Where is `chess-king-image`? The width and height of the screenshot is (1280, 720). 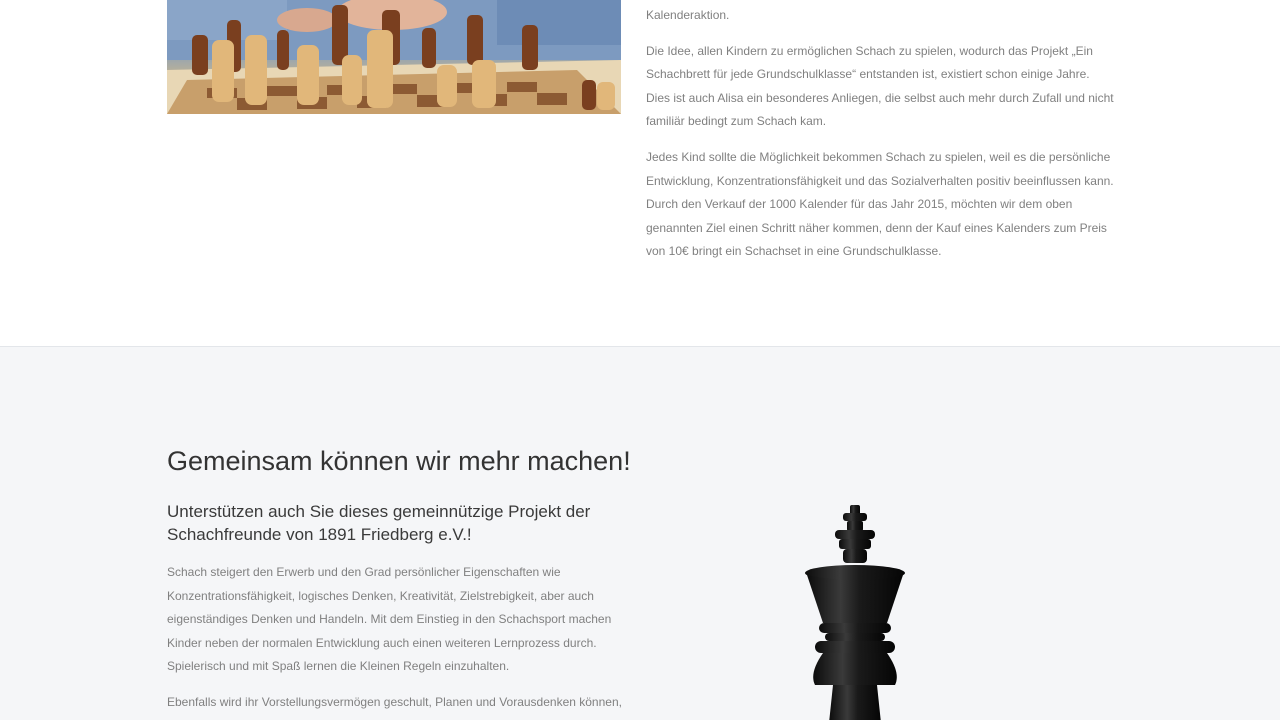
chess-king-image is located at coordinates (855, 612).